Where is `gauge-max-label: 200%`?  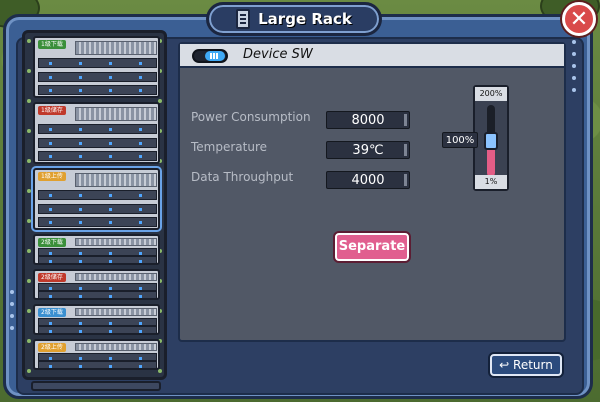 gauge-max-label: 200% is located at coordinates (491, 94).